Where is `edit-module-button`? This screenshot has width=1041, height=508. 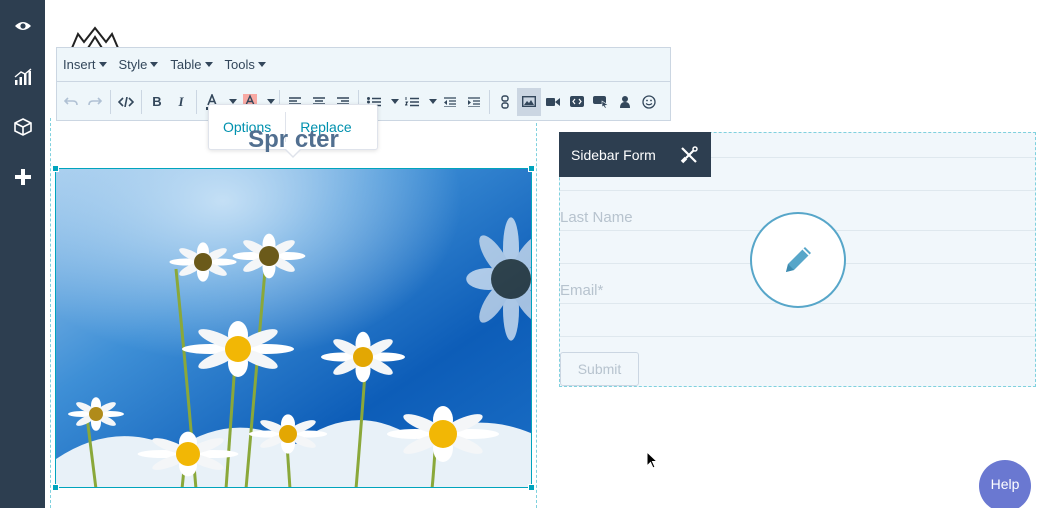
edit-module-button is located at coordinates (798, 260).